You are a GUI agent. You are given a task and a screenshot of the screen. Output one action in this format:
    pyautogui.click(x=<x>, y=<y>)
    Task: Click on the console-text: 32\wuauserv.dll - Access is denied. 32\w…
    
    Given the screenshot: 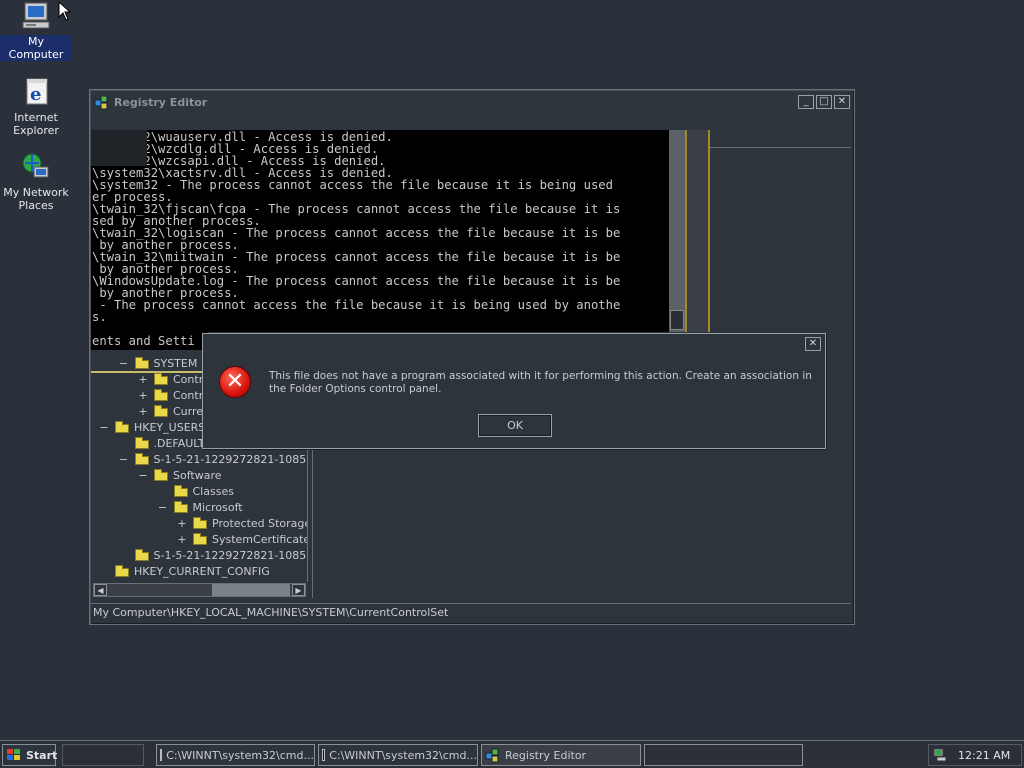 What is the action you would take?
    pyautogui.click(x=380, y=227)
    